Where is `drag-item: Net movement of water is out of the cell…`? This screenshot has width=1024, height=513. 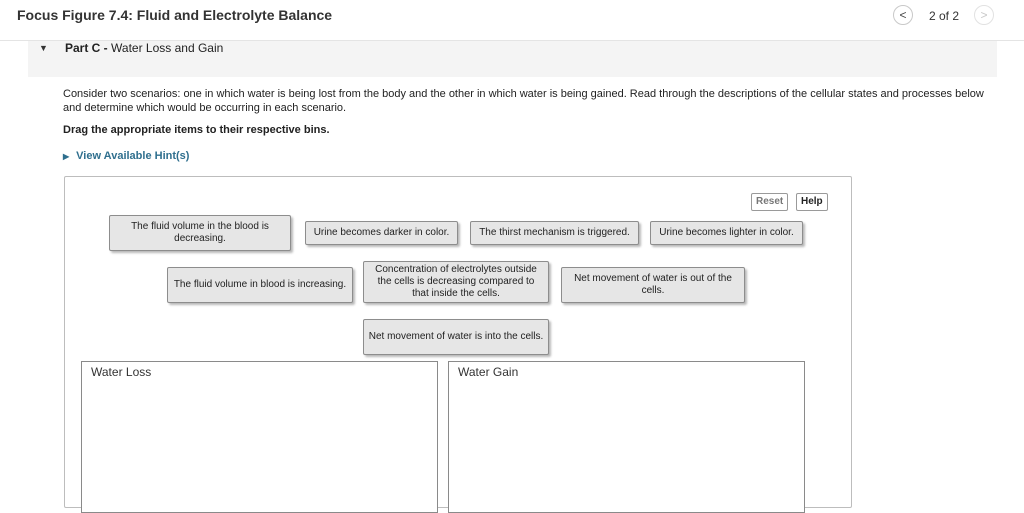
drag-item: Net movement of water is out of the cell… is located at coordinates (653, 285).